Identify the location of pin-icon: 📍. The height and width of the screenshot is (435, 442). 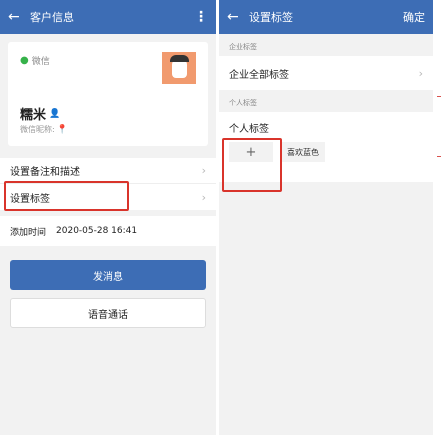
(62, 129).